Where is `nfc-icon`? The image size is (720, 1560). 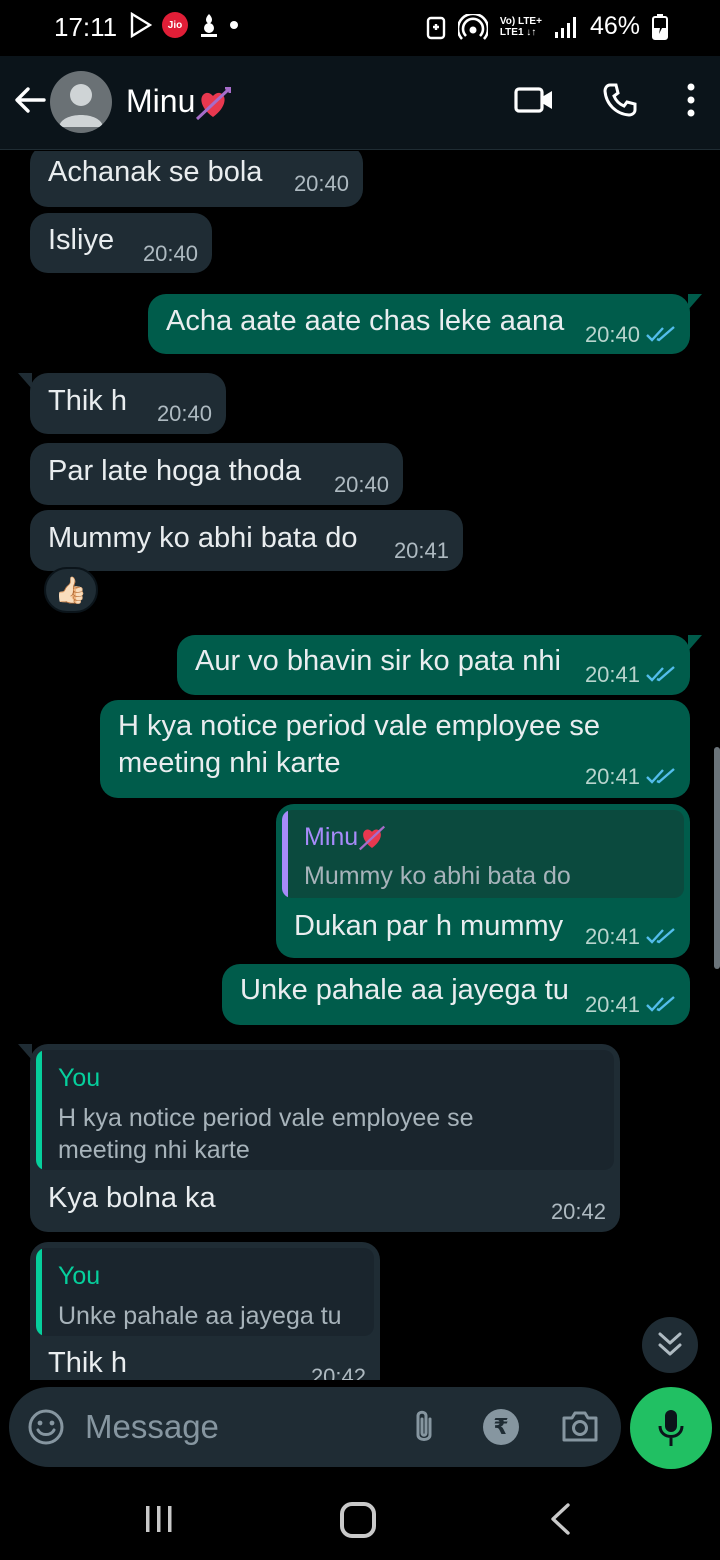
nfc-icon is located at coordinates (436, 27).